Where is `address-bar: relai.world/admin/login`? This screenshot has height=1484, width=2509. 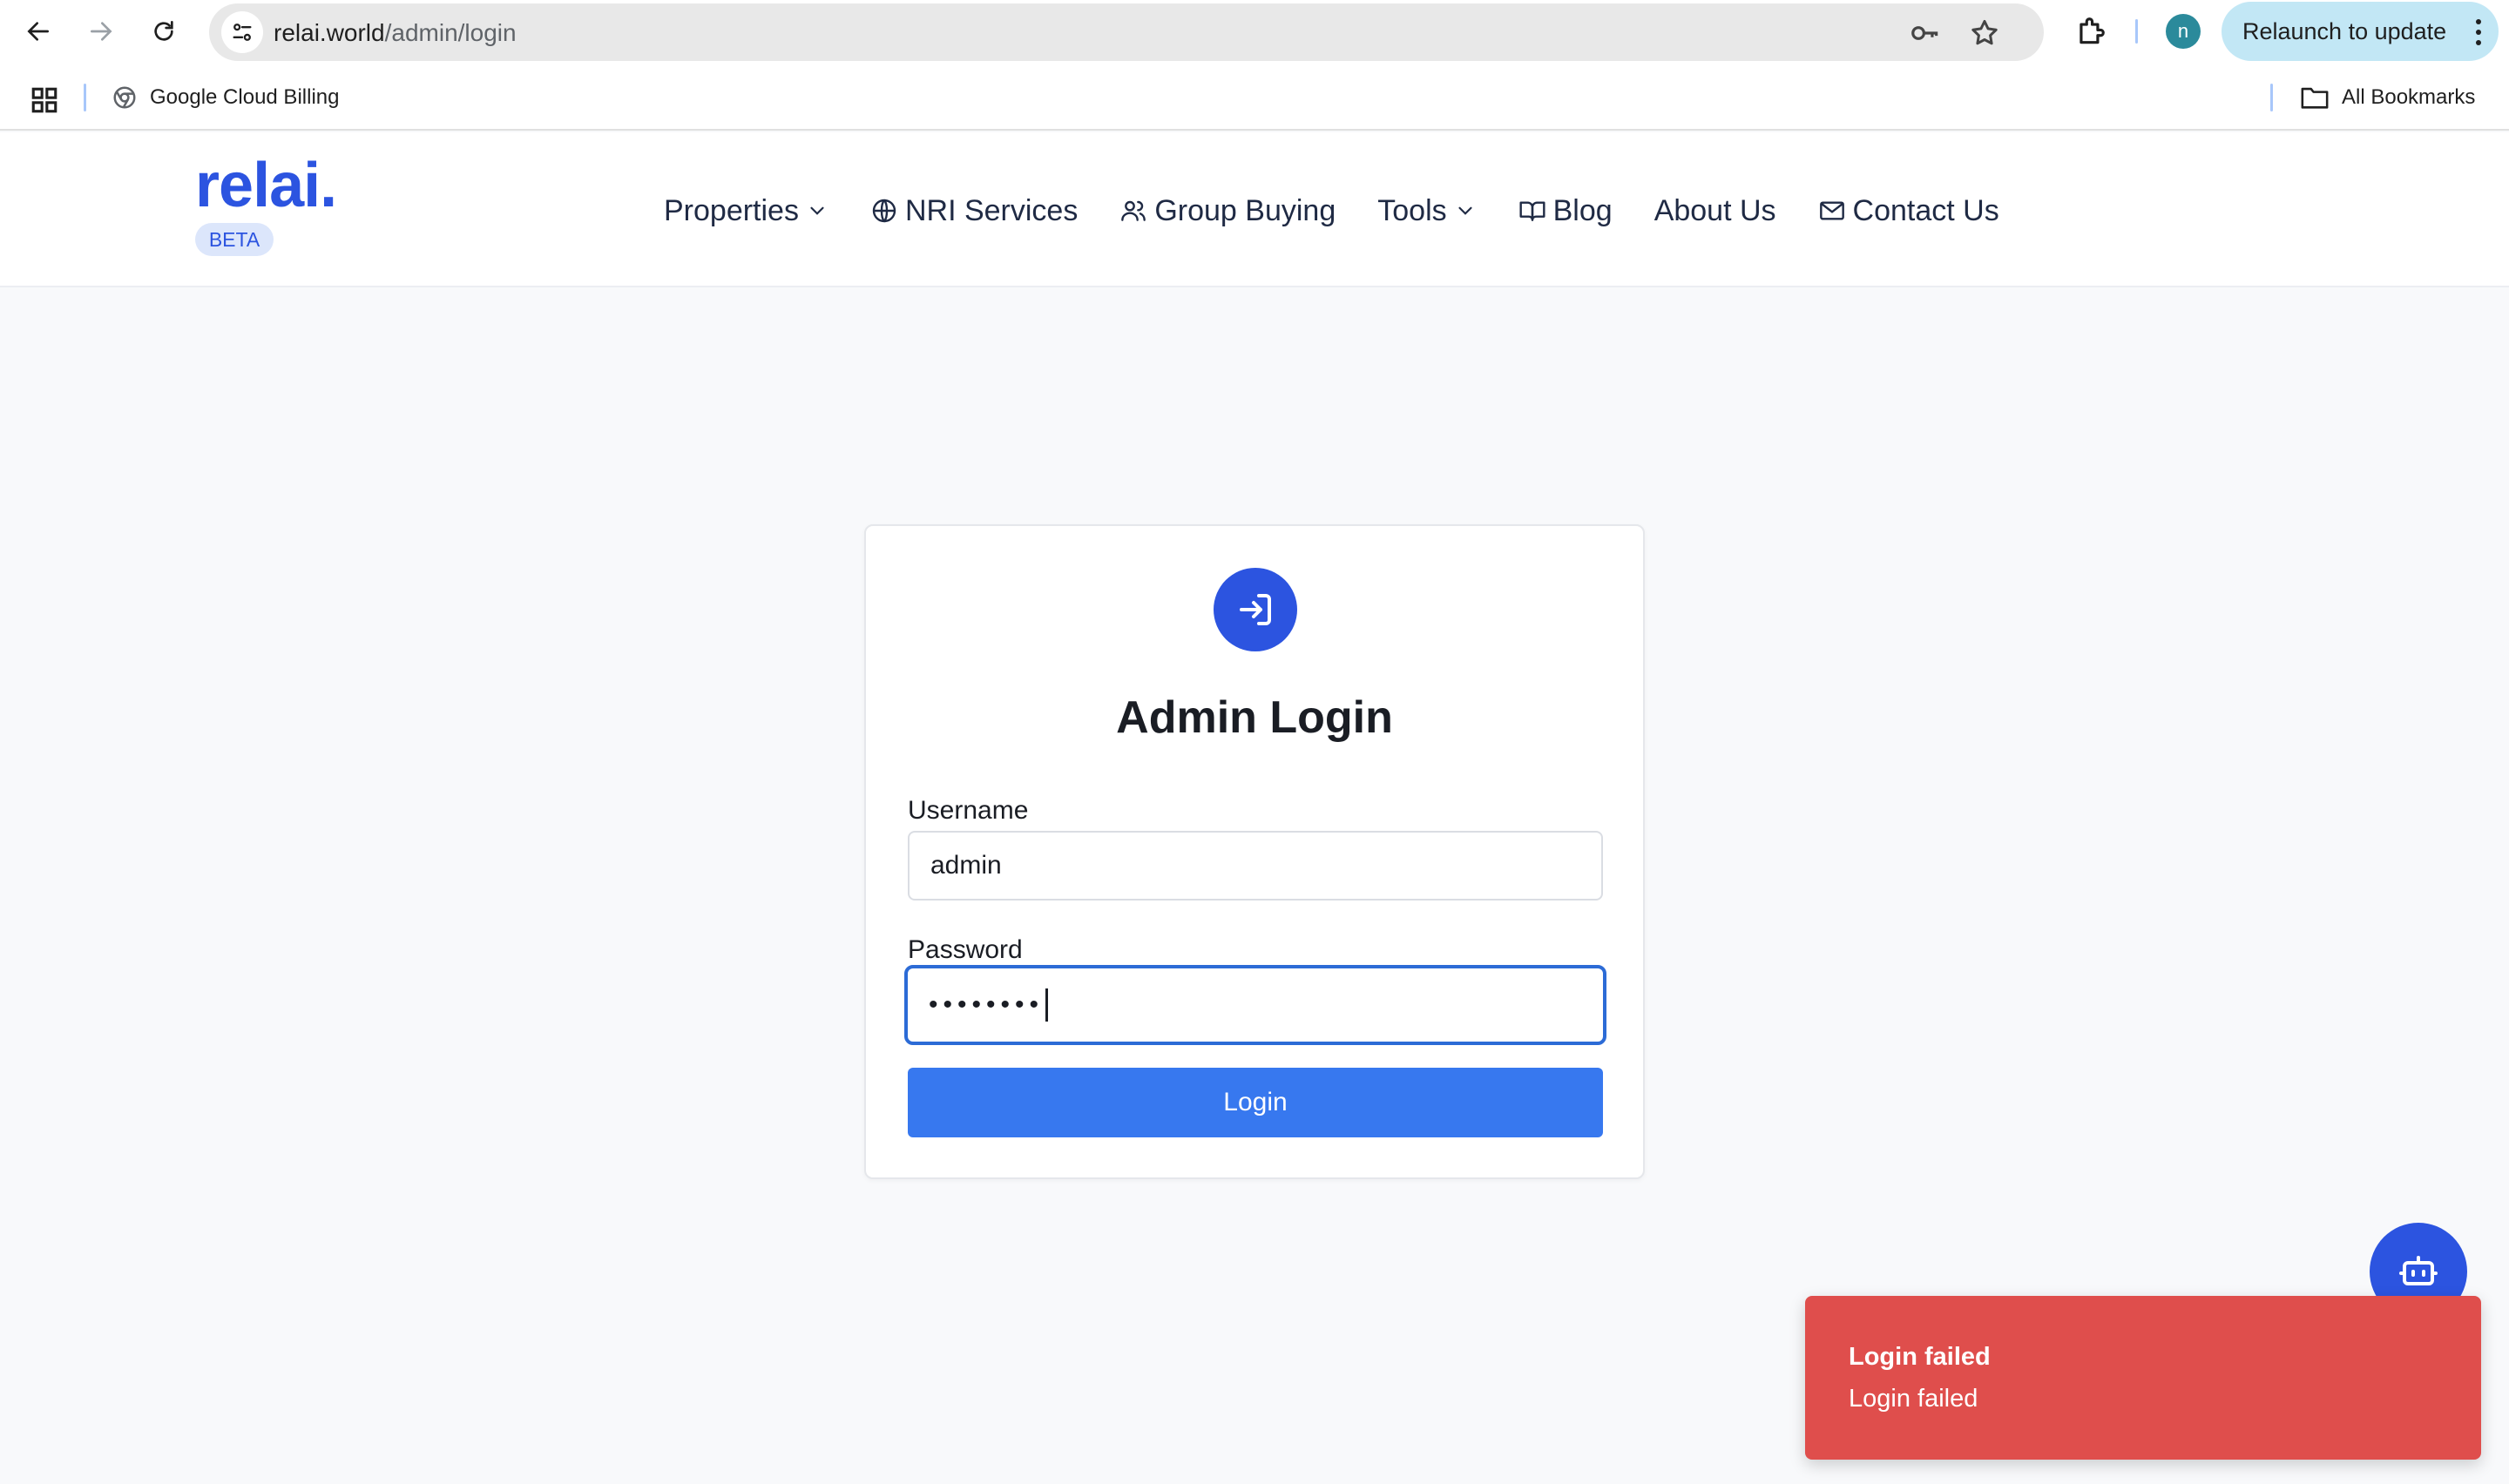
address-bar: relai.world/admin/login is located at coordinates (1126, 32).